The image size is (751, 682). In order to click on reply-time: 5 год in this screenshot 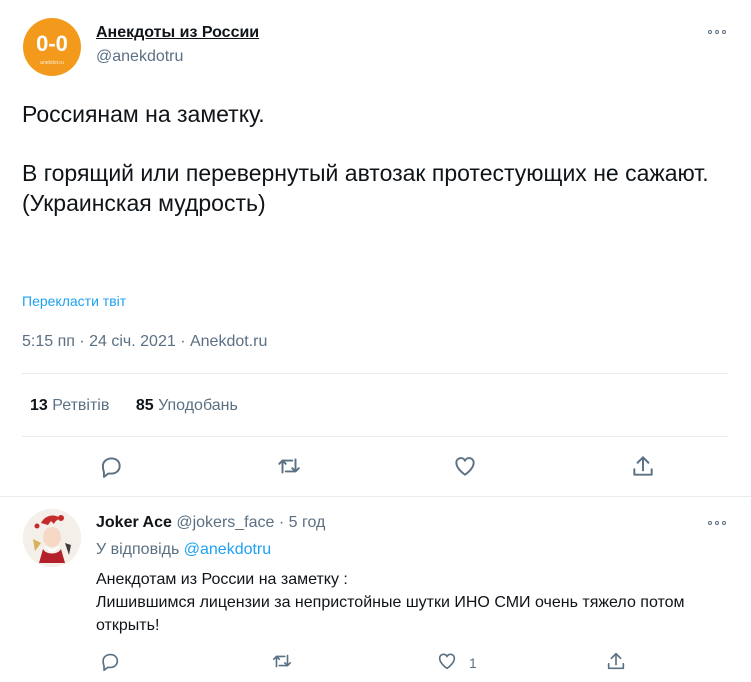, I will do `click(307, 522)`.